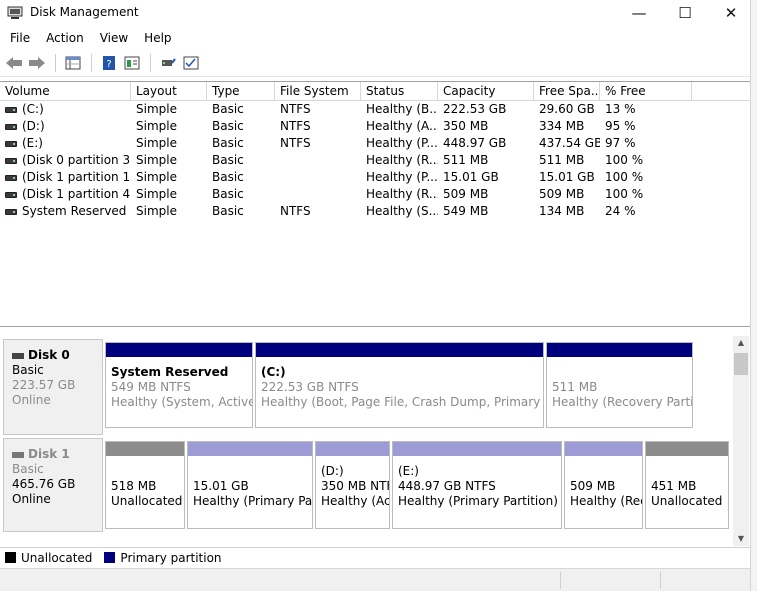 The height and width of the screenshot is (591, 757). What do you see at coordinates (567, 109) in the screenshot?
I see `cell-free: 29.60 GB` at bounding box center [567, 109].